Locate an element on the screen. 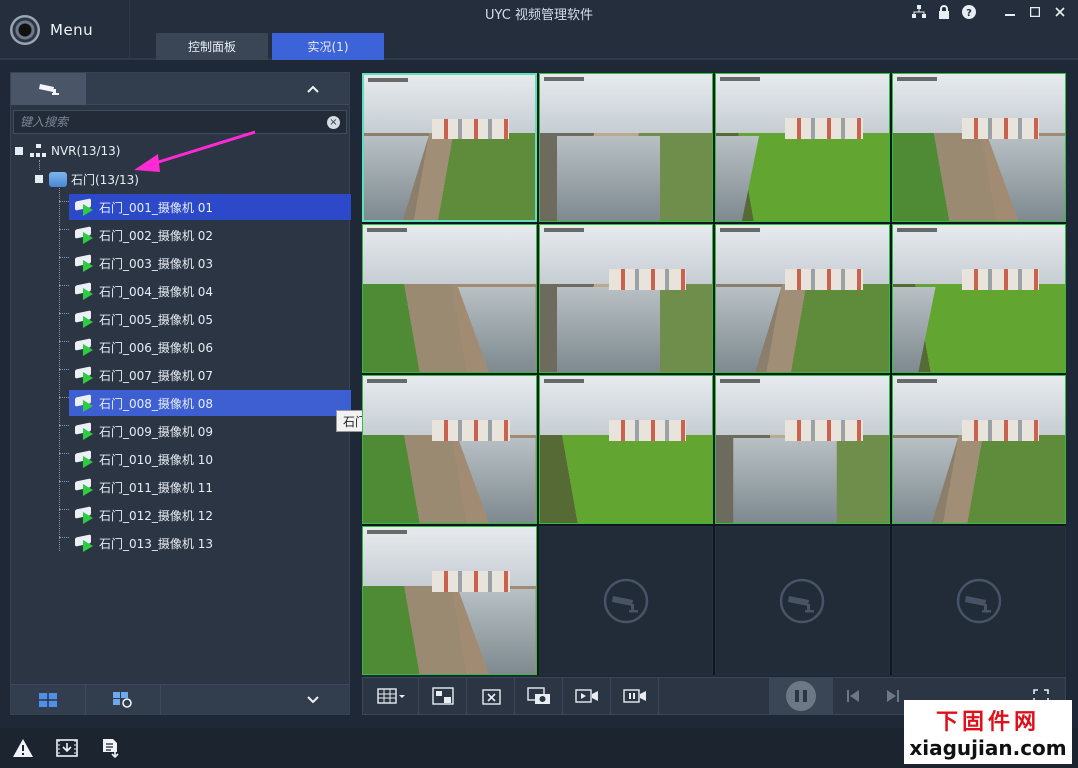 The height and width of the screenshot is (768, 1078). tree-node-group: 石门(13/13) is located at coordinates (87, 179).